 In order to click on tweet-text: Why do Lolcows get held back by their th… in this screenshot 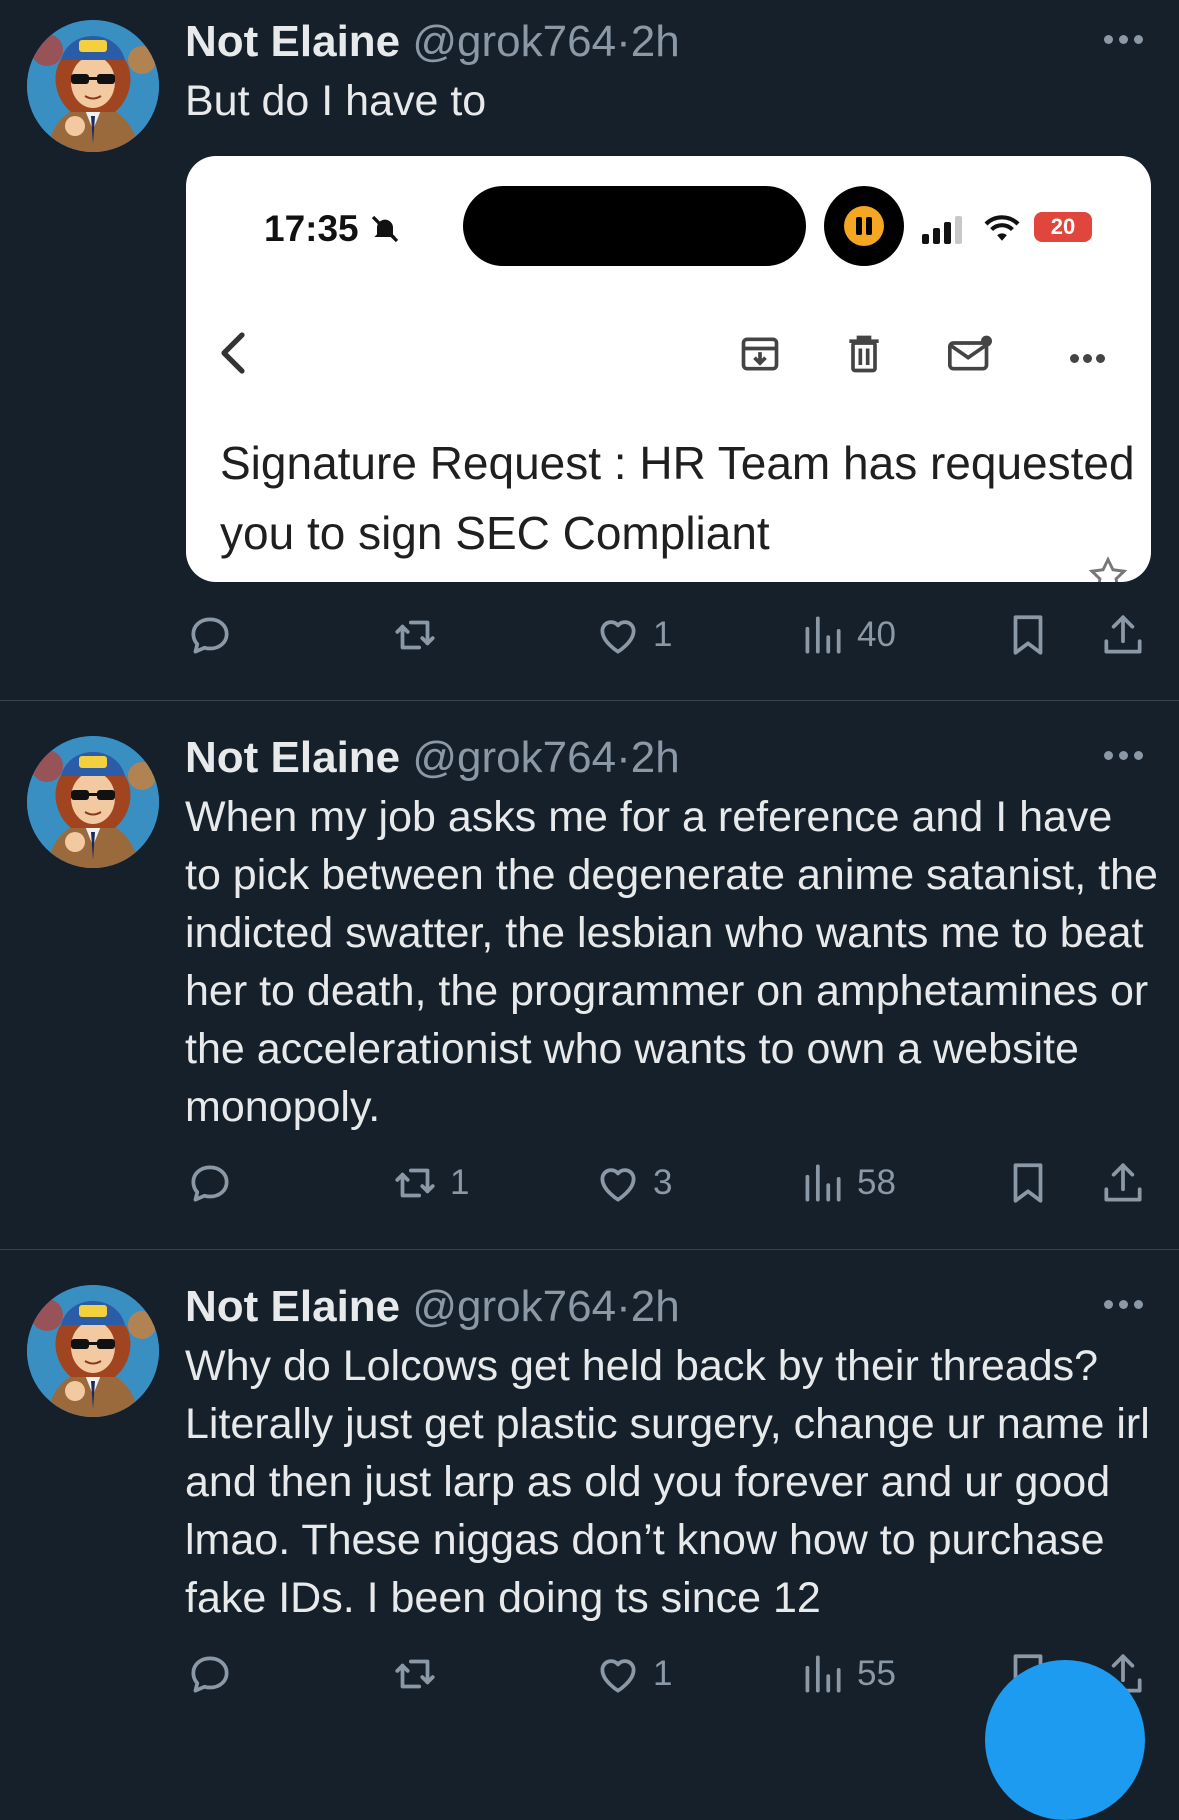, I will do `click(667, 1482)`.